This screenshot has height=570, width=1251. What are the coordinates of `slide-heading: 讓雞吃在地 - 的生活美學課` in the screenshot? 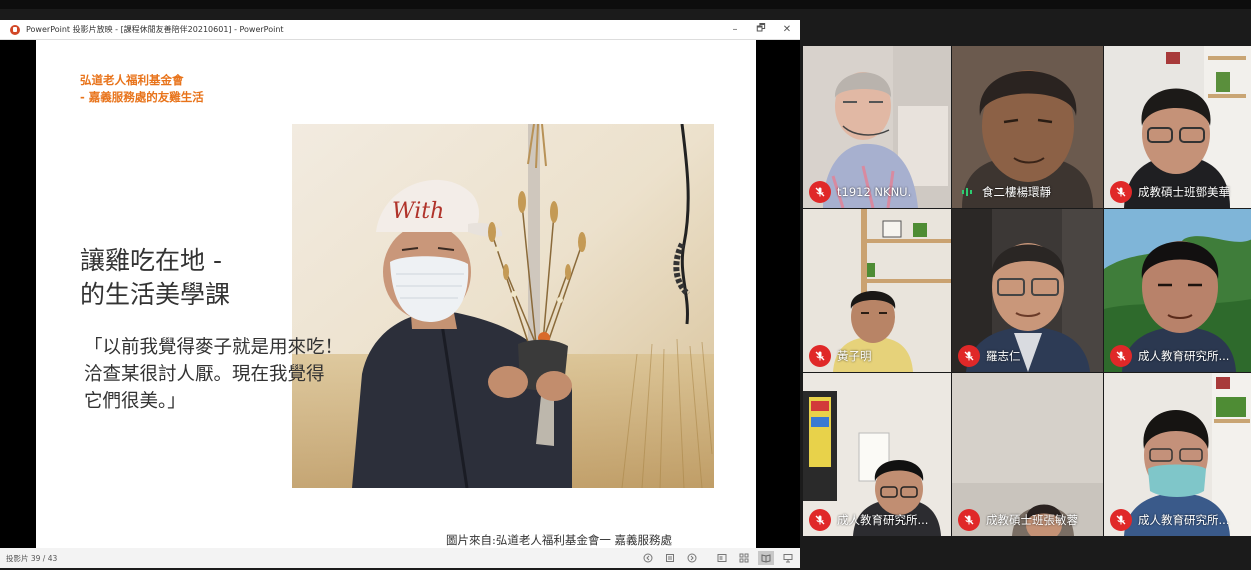 It's located at (155, 278).